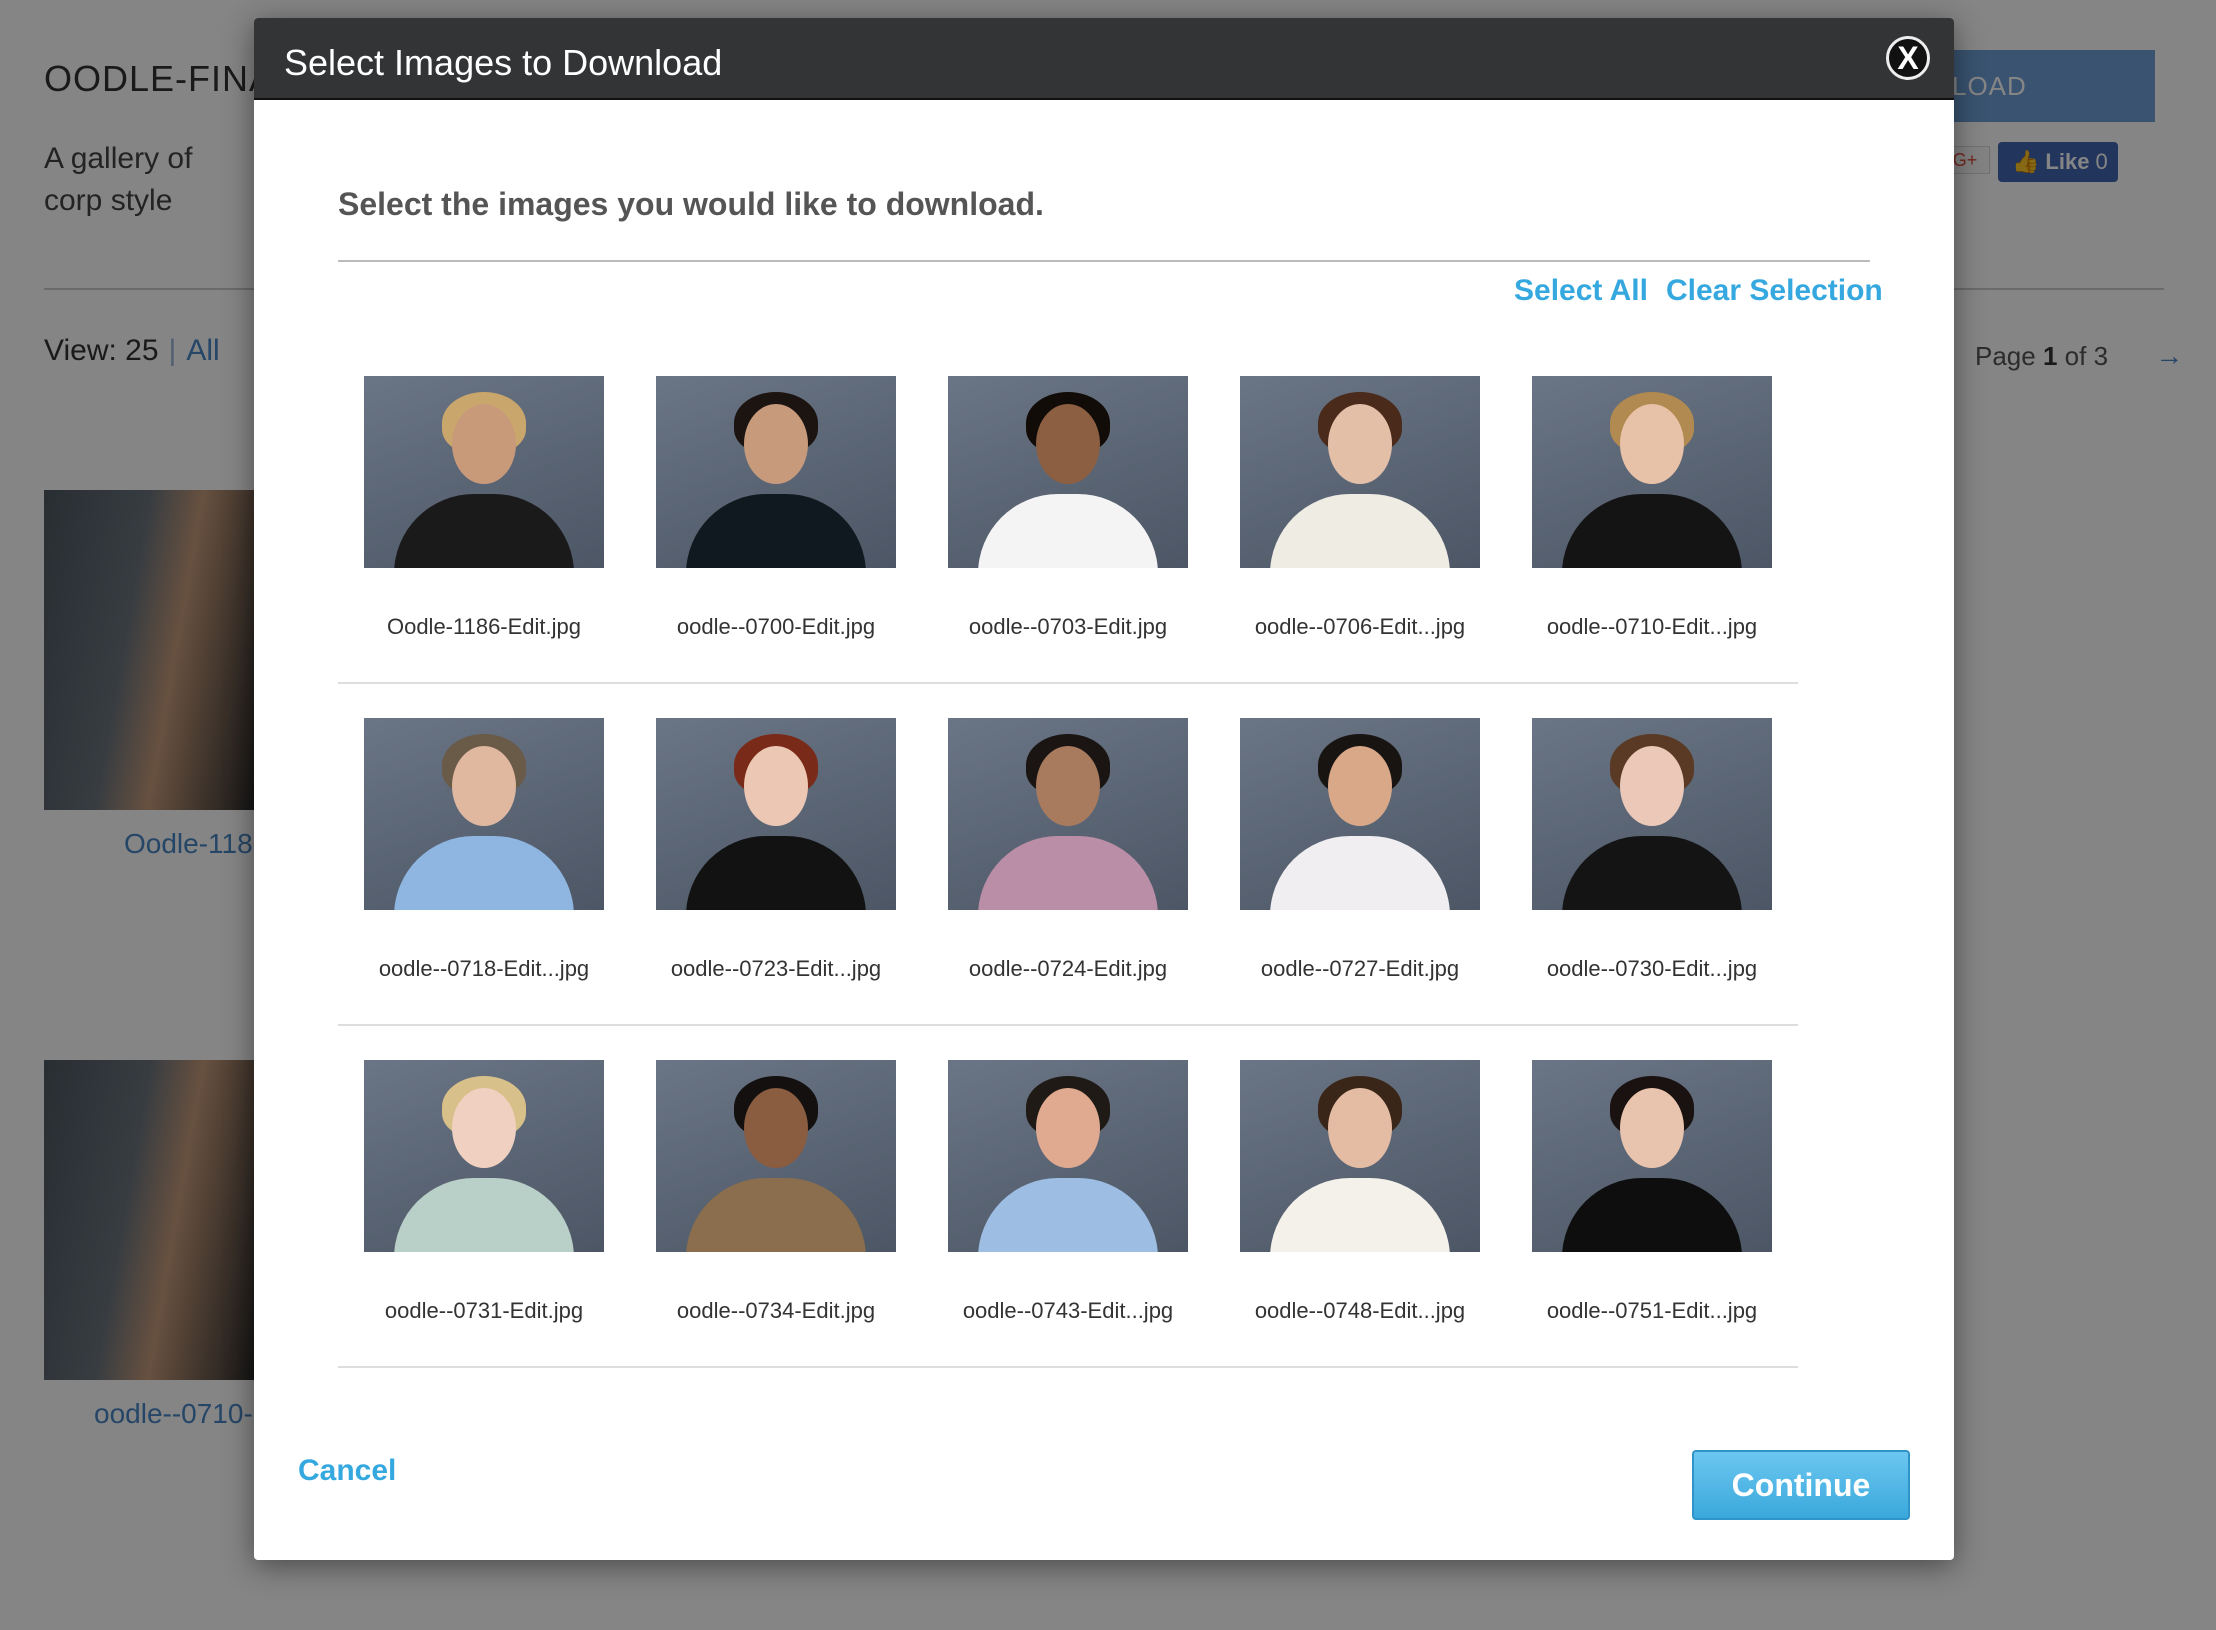 The height and width of the screenshot is (1630, 2216). I want to click on divider, so click(1104, 261).